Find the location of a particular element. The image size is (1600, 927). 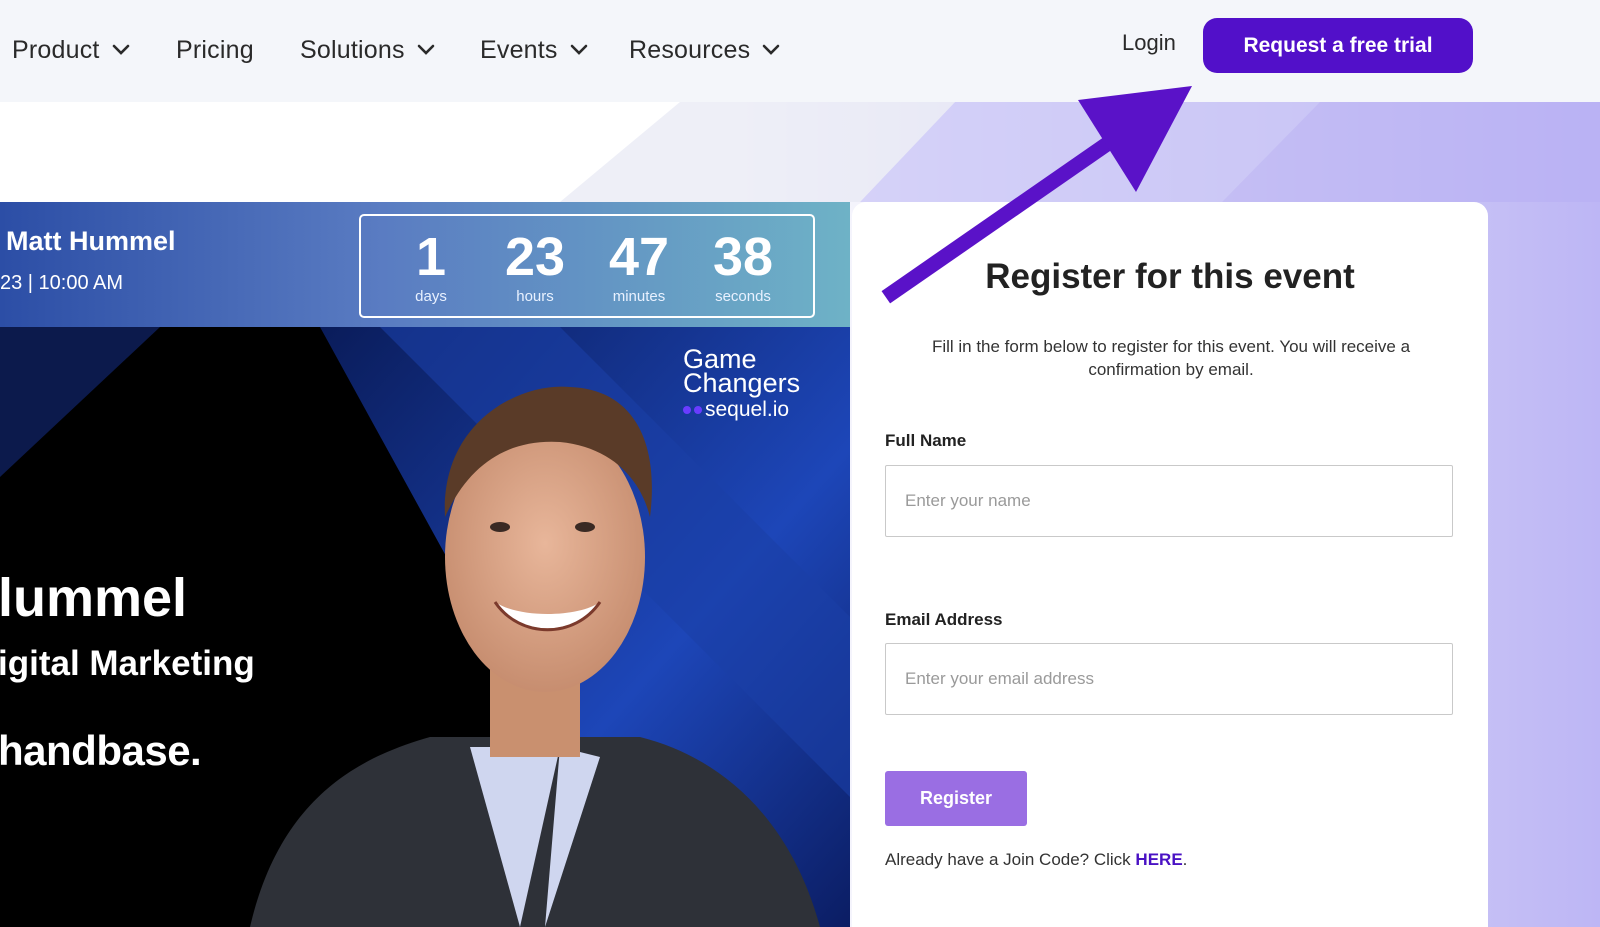

full-name-input is located at coordinates (1169, 501).